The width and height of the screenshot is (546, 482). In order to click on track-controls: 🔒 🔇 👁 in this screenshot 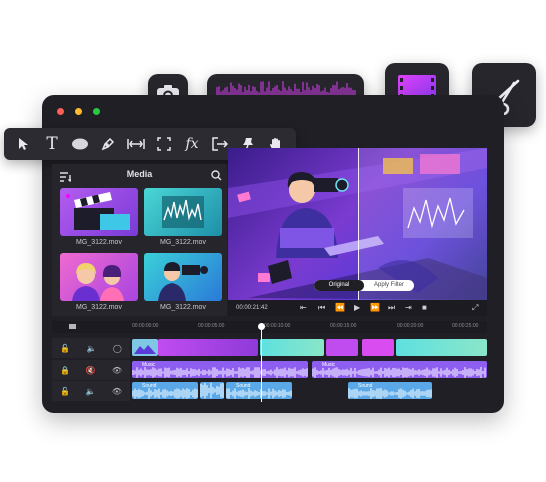, I will do `click(91, 370)`.